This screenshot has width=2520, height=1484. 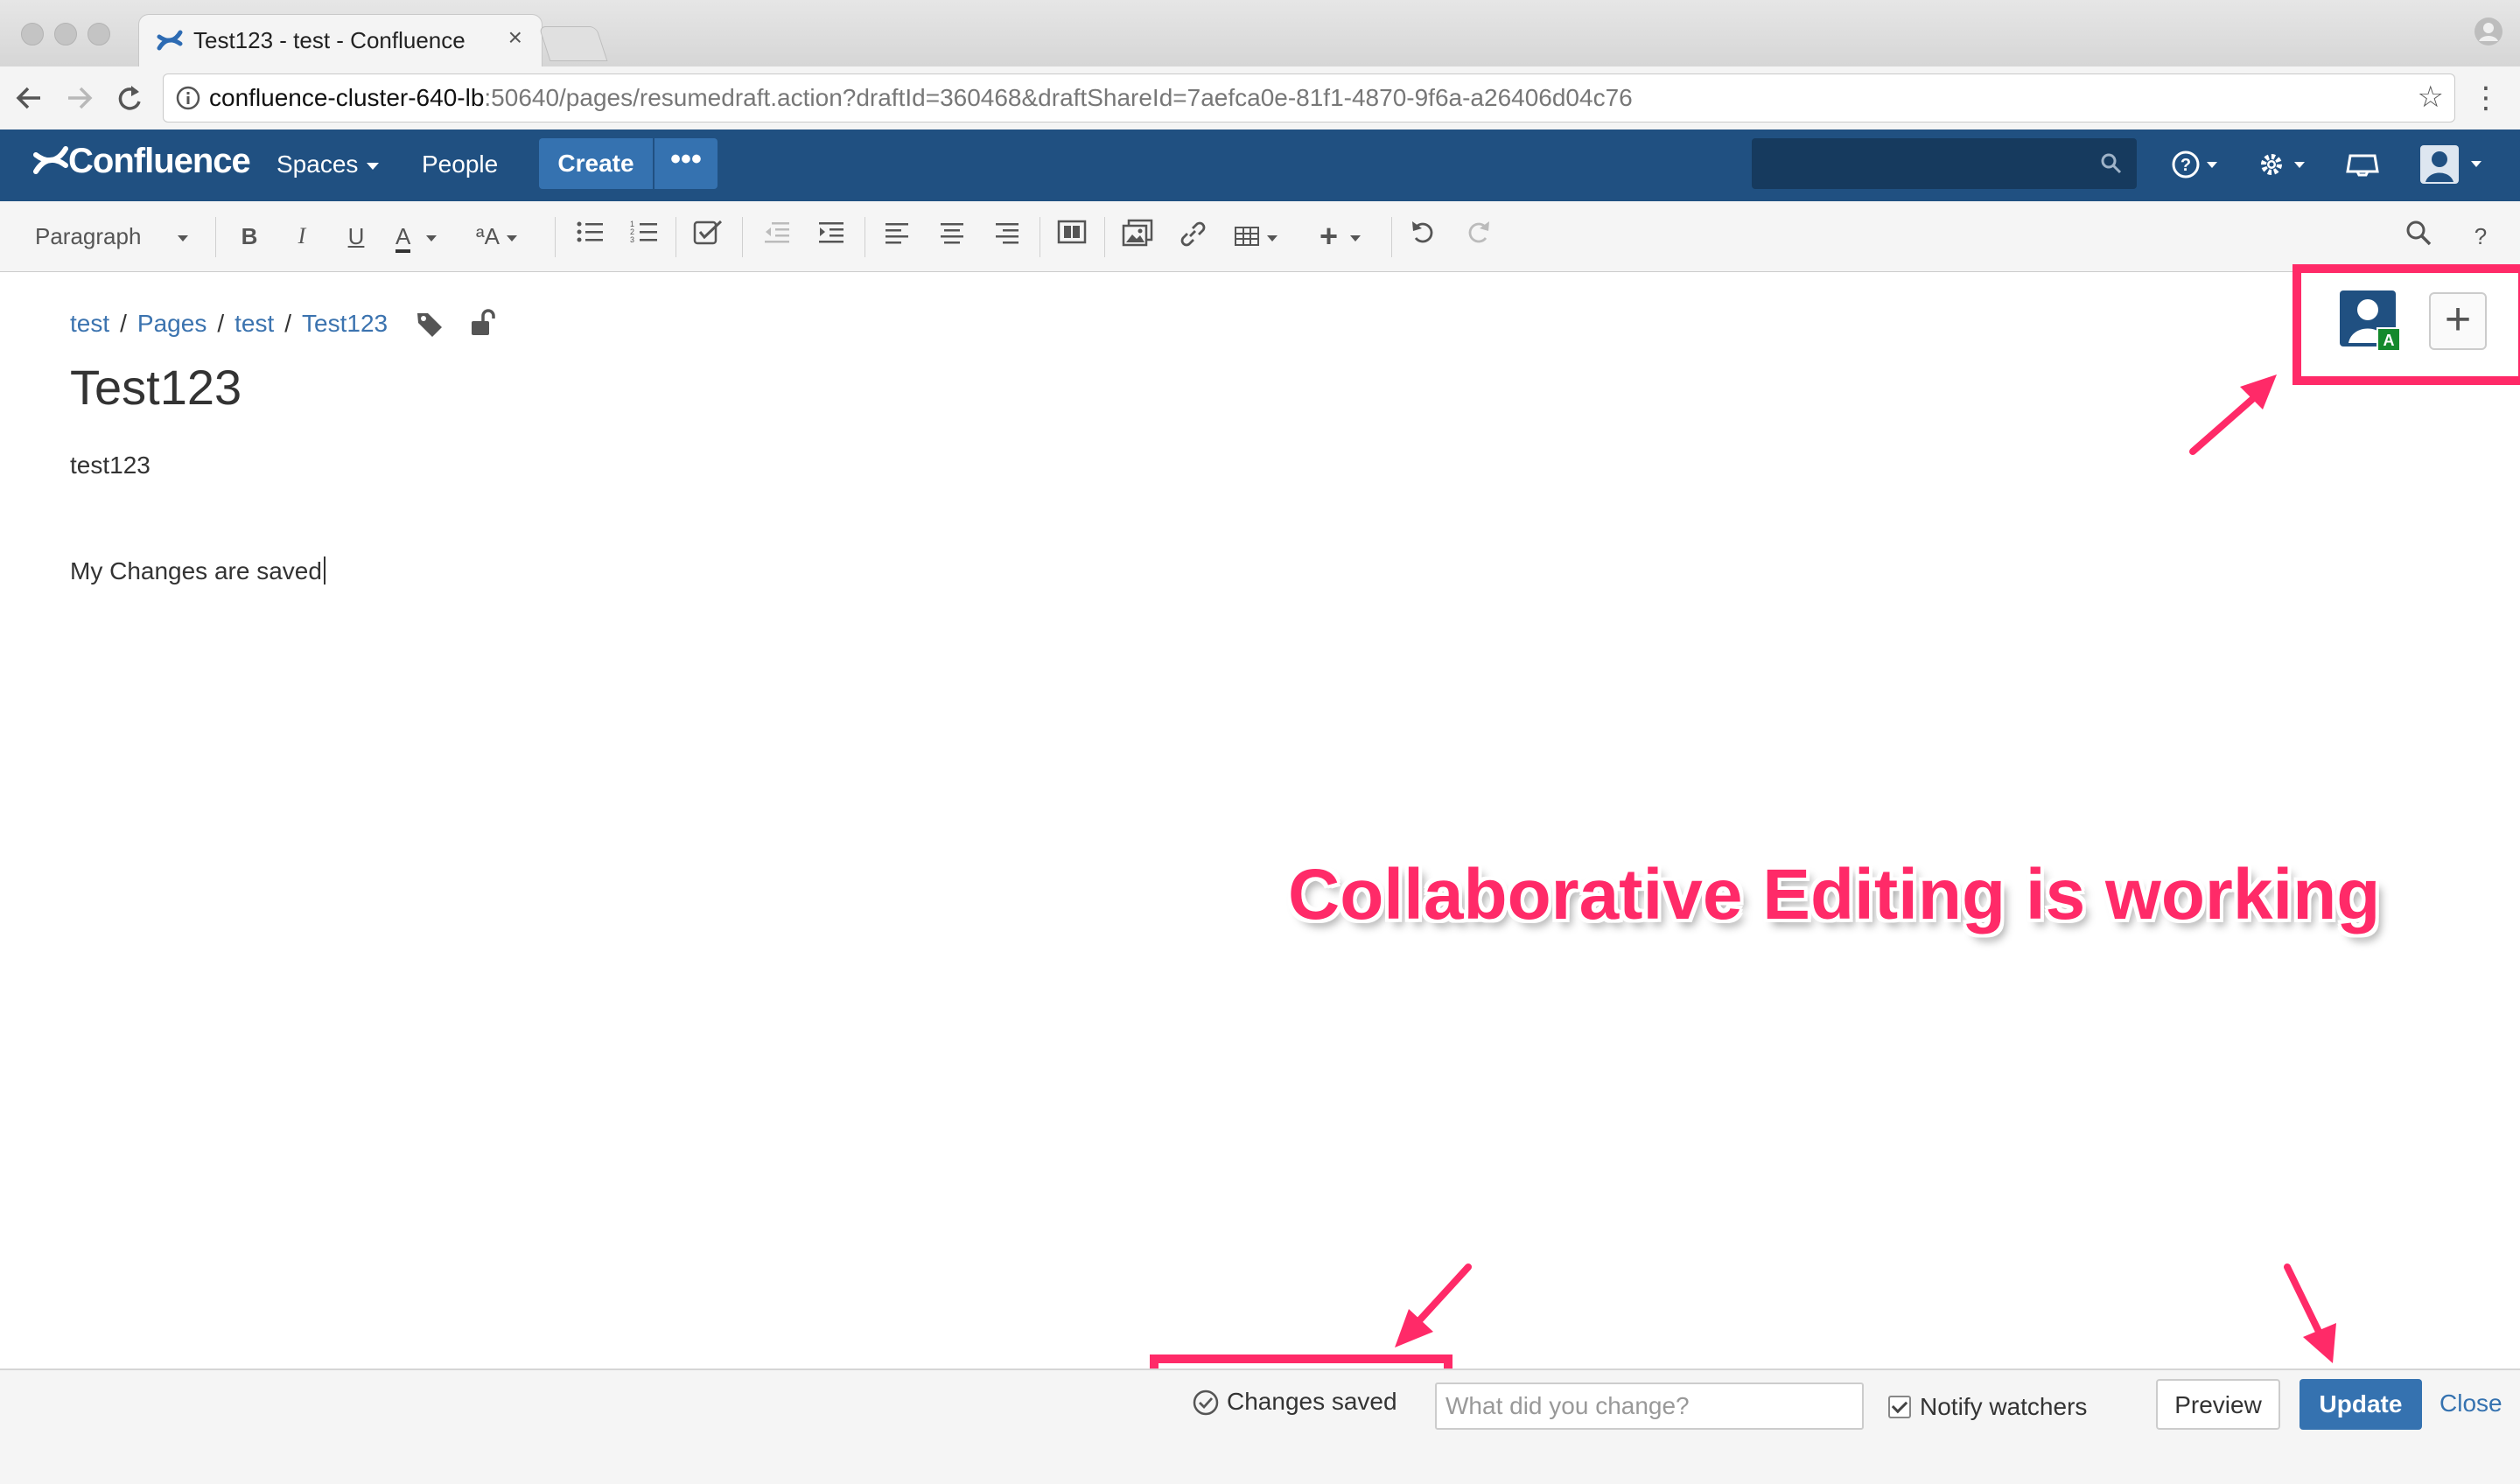 I want to click on star-icon: ☆, so click(x=2431, y=97).